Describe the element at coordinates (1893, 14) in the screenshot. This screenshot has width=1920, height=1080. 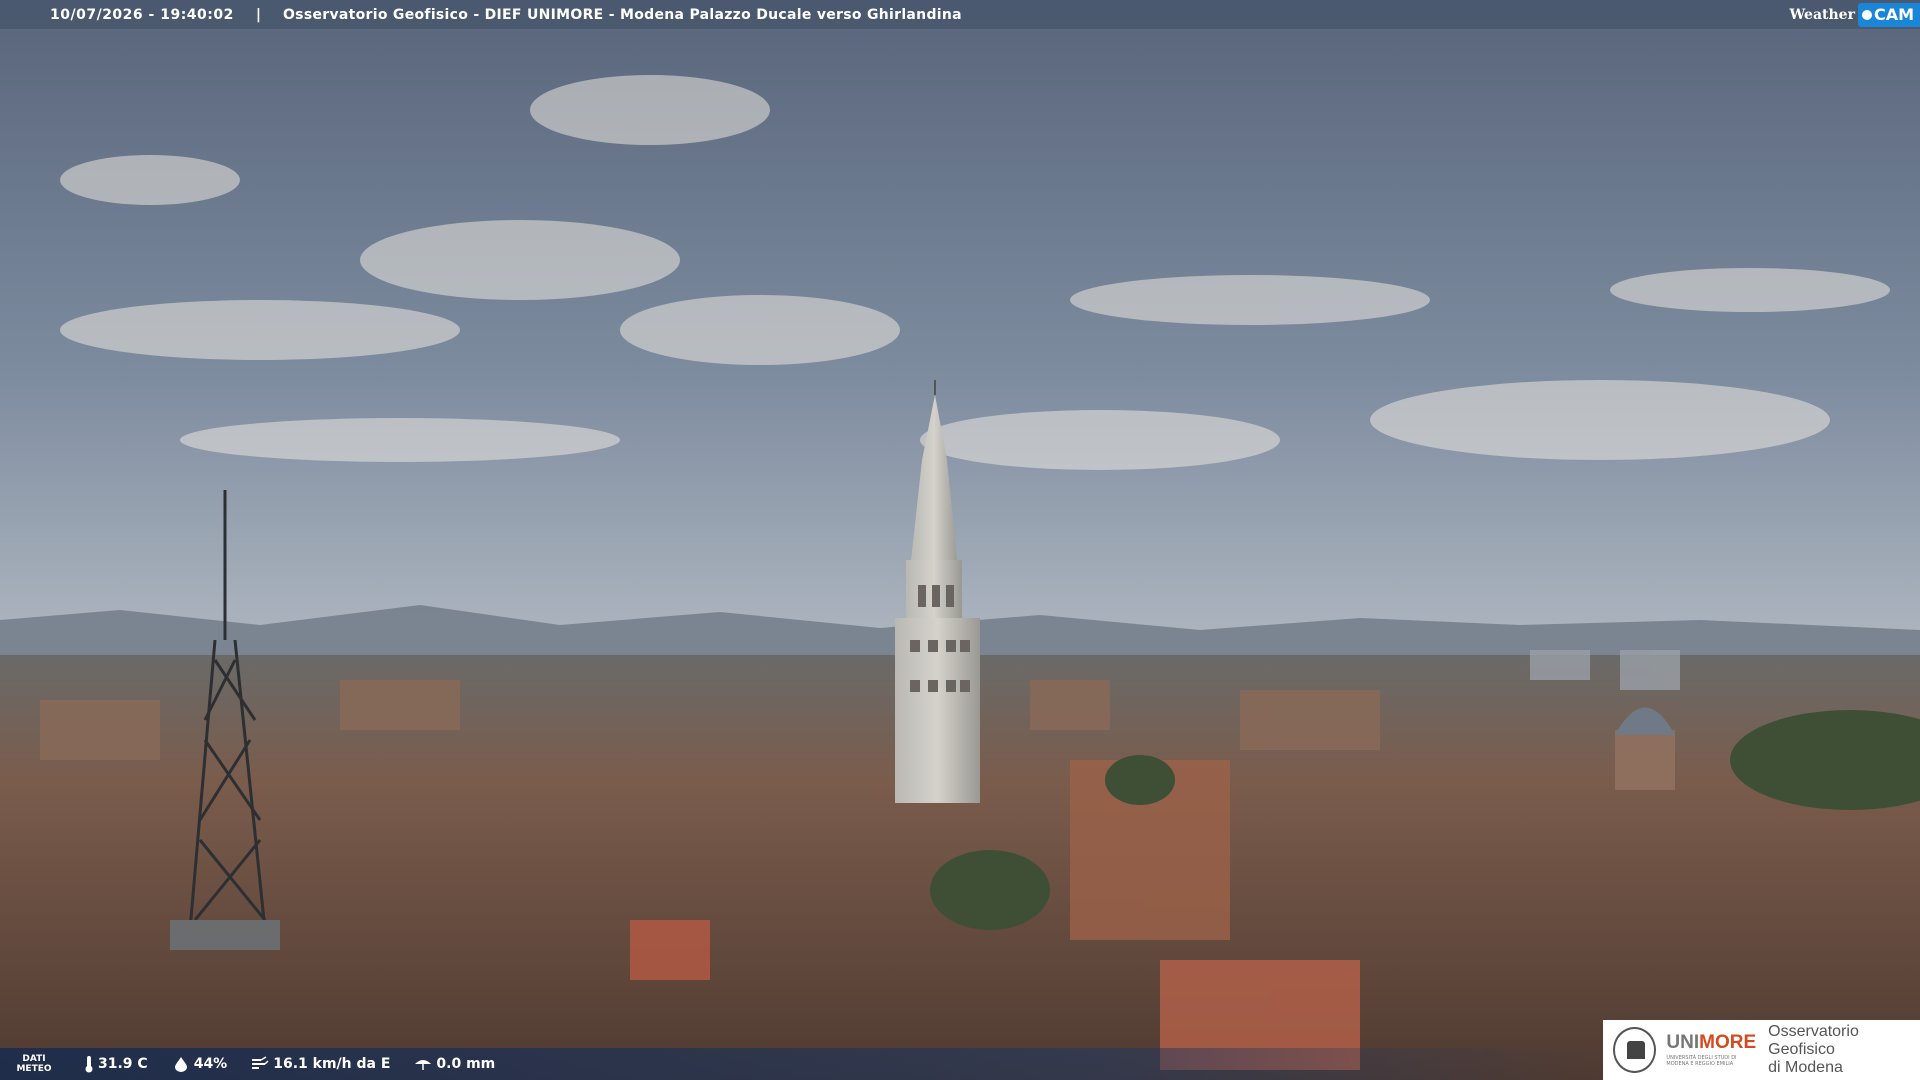
I see `brand-cam-label: CAM` at that location.